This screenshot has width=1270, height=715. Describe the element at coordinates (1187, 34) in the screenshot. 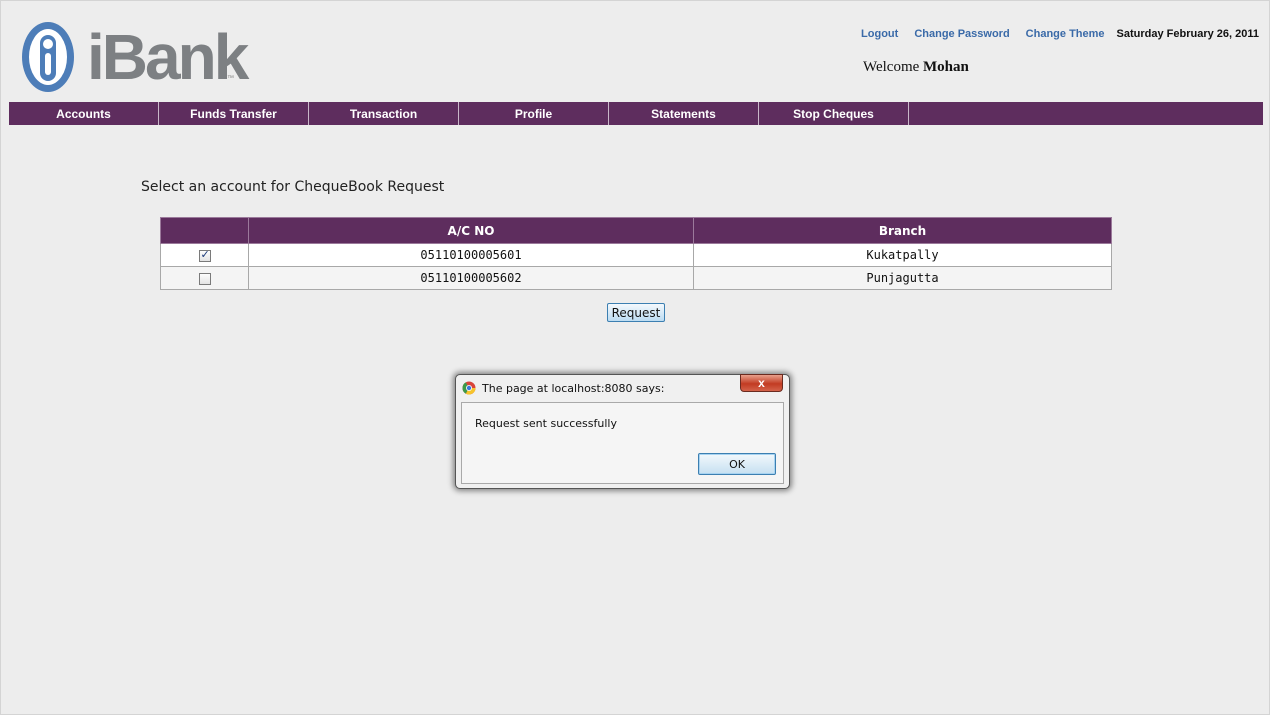

I see `current-date: Saturday February 26, 2011` at that location.